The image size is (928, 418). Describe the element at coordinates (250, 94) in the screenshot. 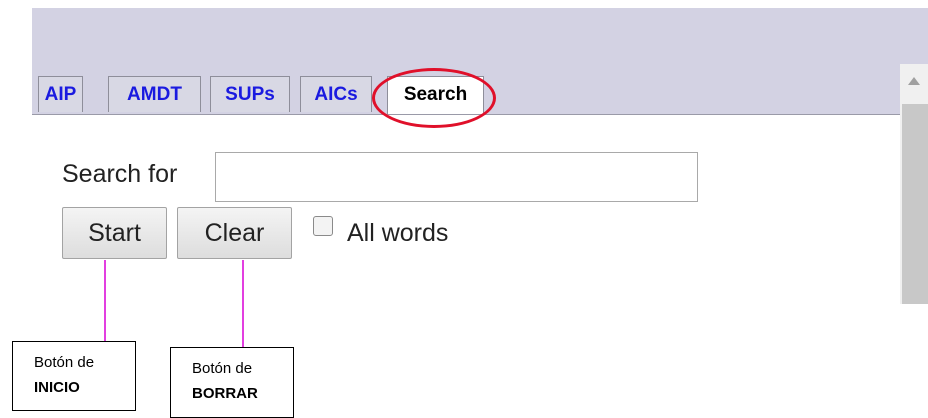

I see `tab-sups: SUPs` at that location.